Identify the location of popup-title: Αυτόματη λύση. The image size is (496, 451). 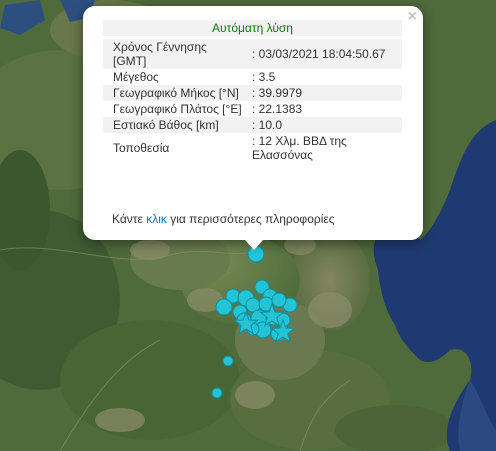
(252, 28).